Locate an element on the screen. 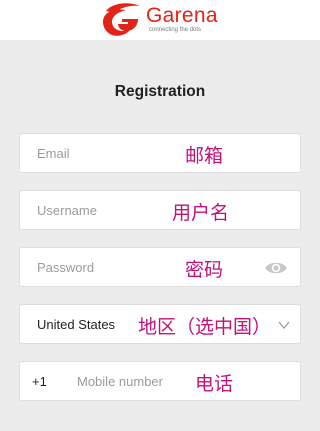 The image size is (320, 431). email-annotation: 邮箱 is located at coordinates (204, 156).